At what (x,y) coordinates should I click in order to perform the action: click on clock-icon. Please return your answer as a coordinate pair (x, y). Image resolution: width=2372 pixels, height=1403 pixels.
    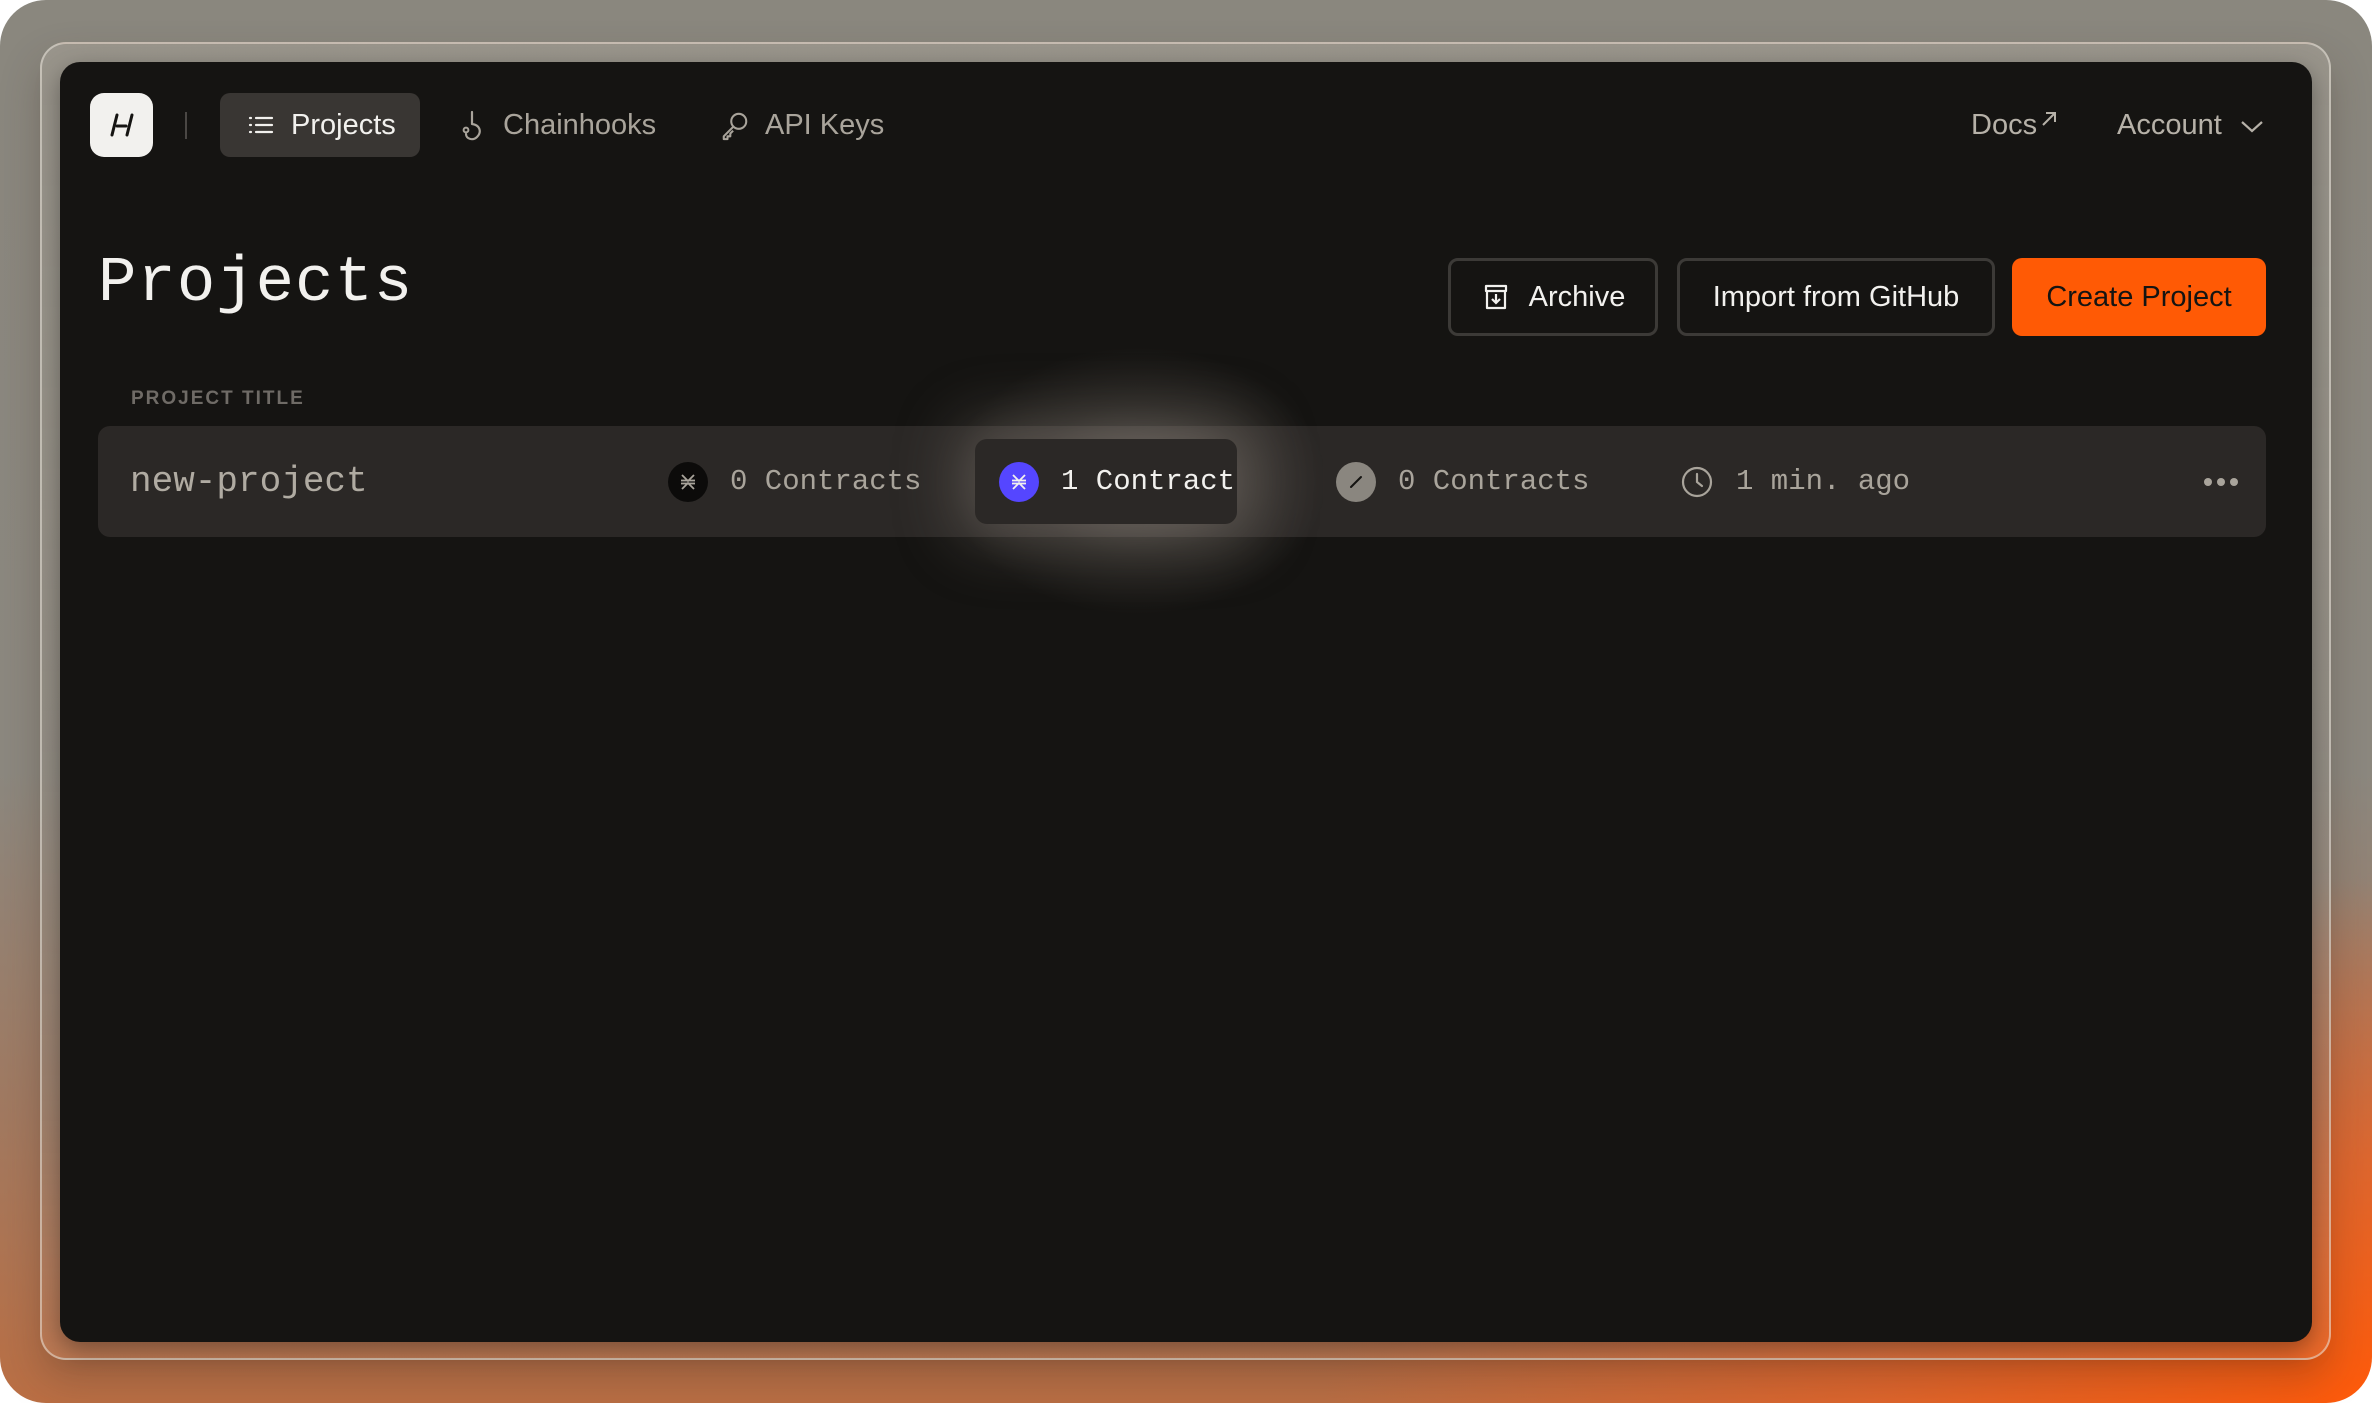
    Looking at the image, I should click on (1697, 482).